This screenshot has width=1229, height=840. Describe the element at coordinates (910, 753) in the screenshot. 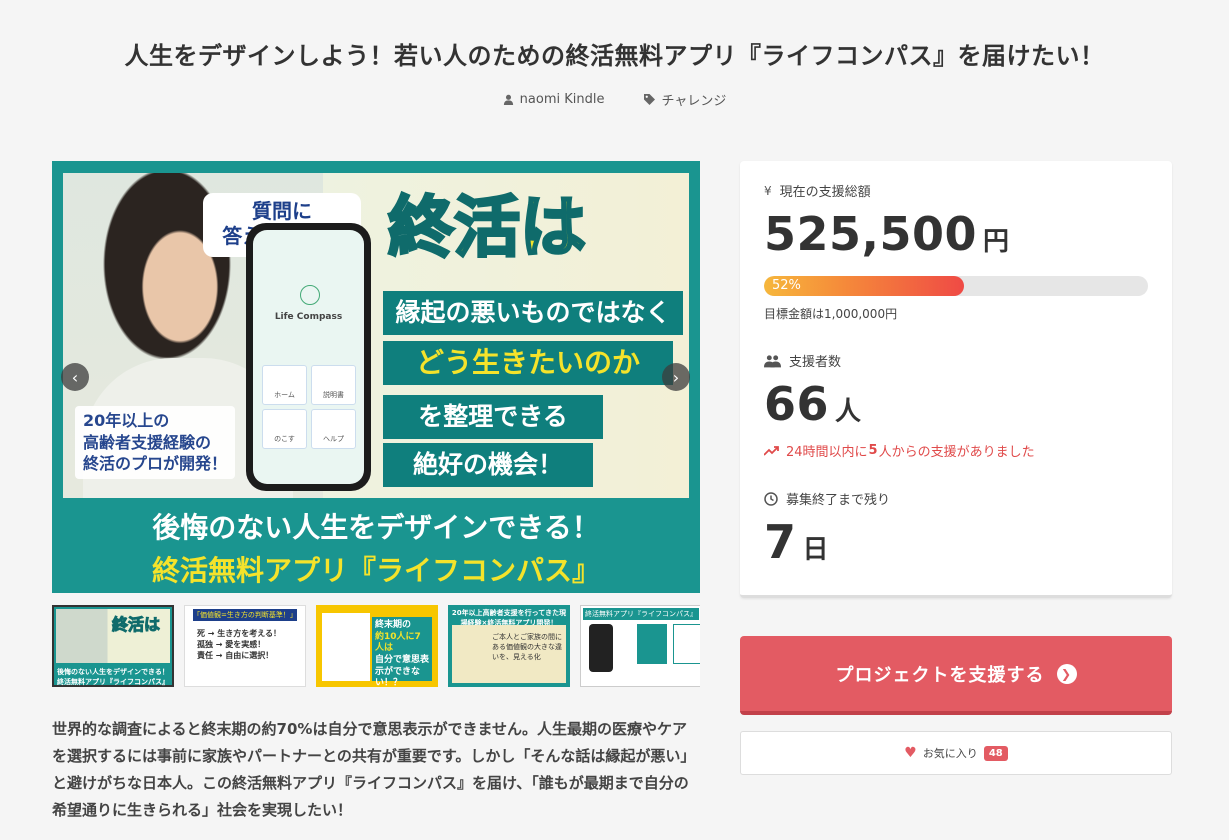

I see `heart-icon: ♥` at that location.